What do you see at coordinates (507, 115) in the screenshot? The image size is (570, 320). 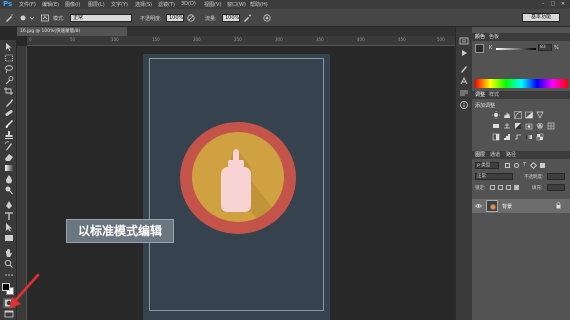 I see `levels-icon` at bounding box center [507, 115].